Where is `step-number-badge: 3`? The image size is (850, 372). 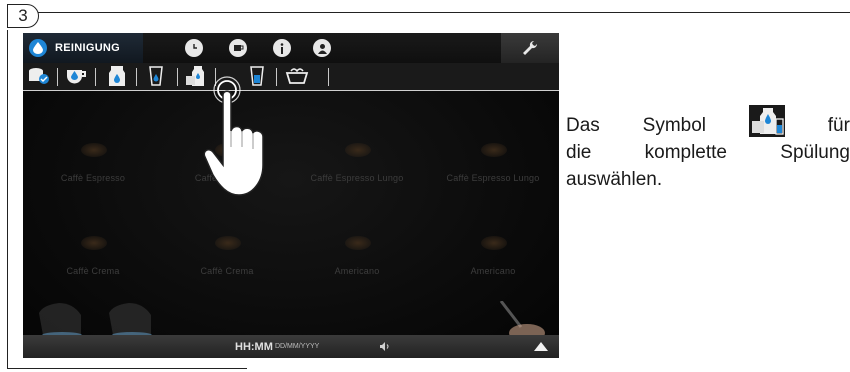
step-number-badge: 3 is located at coordinates (23, 16).